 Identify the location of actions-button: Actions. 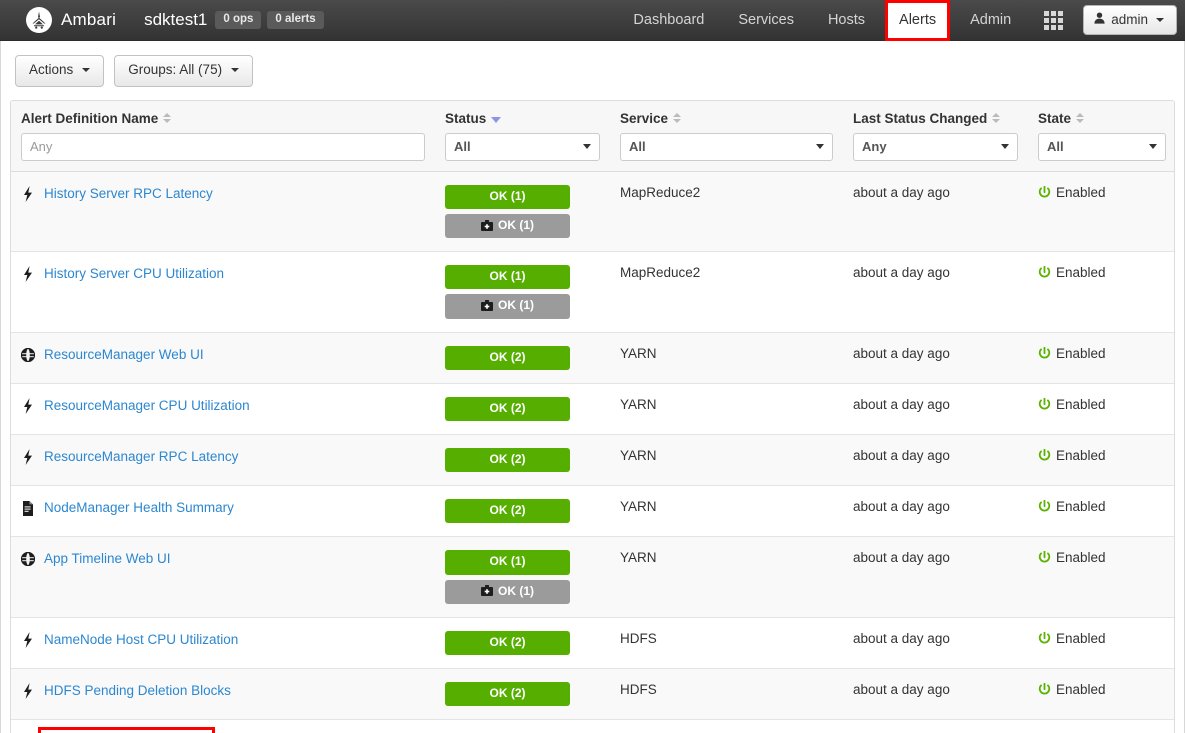
(60, 71).